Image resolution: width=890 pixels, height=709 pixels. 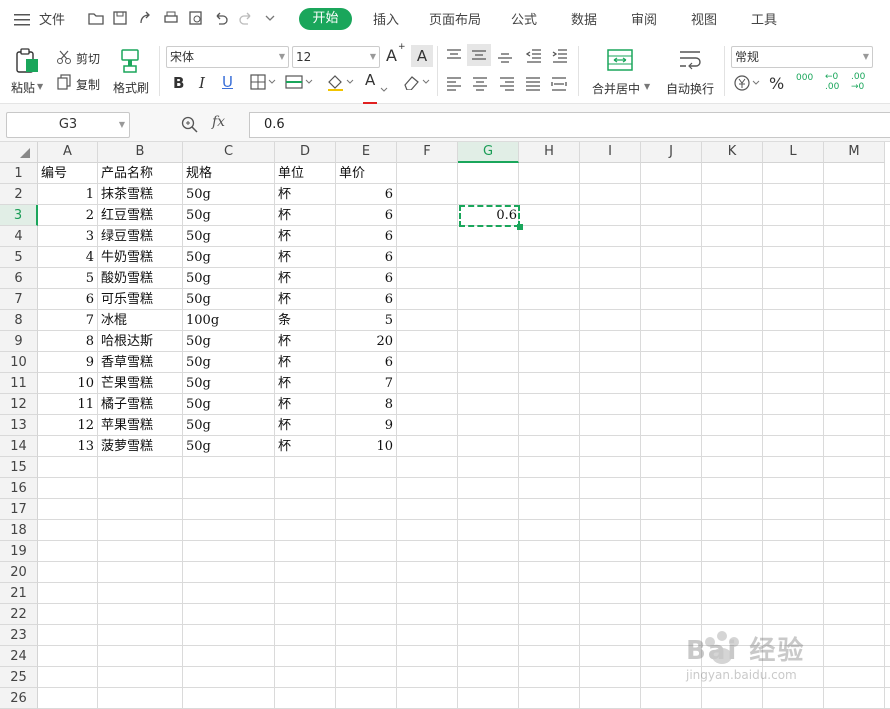 I want to click on cell-e6: 6, so click(x=366, y=278).